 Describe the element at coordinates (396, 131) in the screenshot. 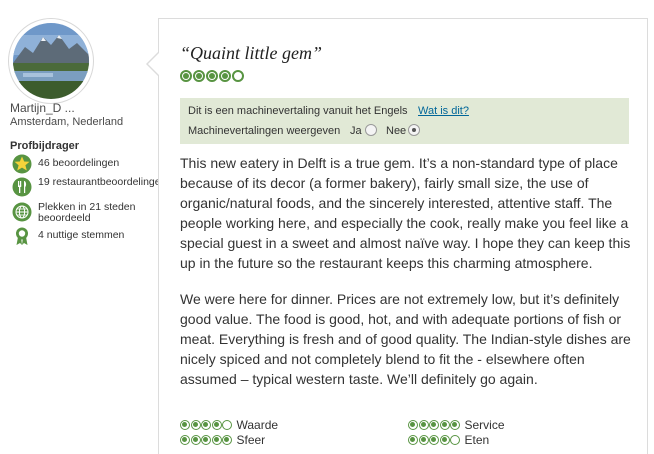

I see `mt-no-label: Nee` at that location.